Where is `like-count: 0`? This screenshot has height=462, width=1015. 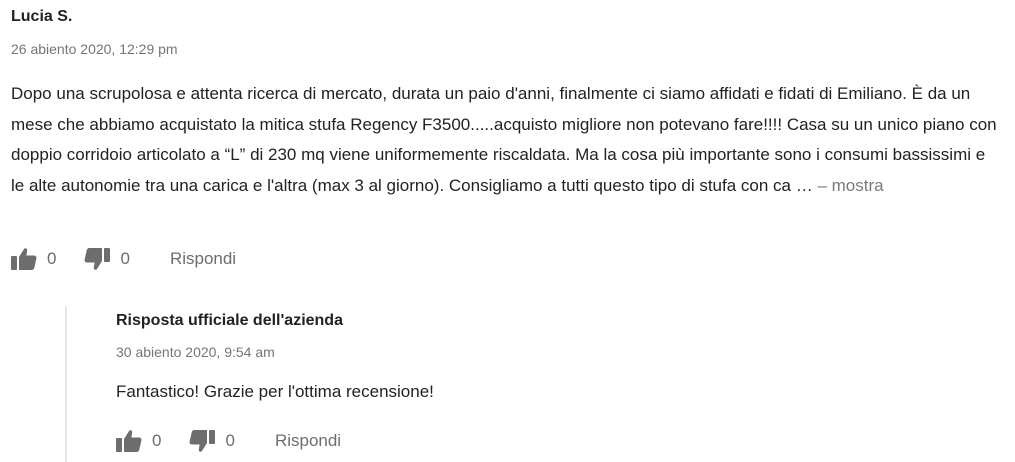
like-count: 0 is located at coordinates (52, 258).